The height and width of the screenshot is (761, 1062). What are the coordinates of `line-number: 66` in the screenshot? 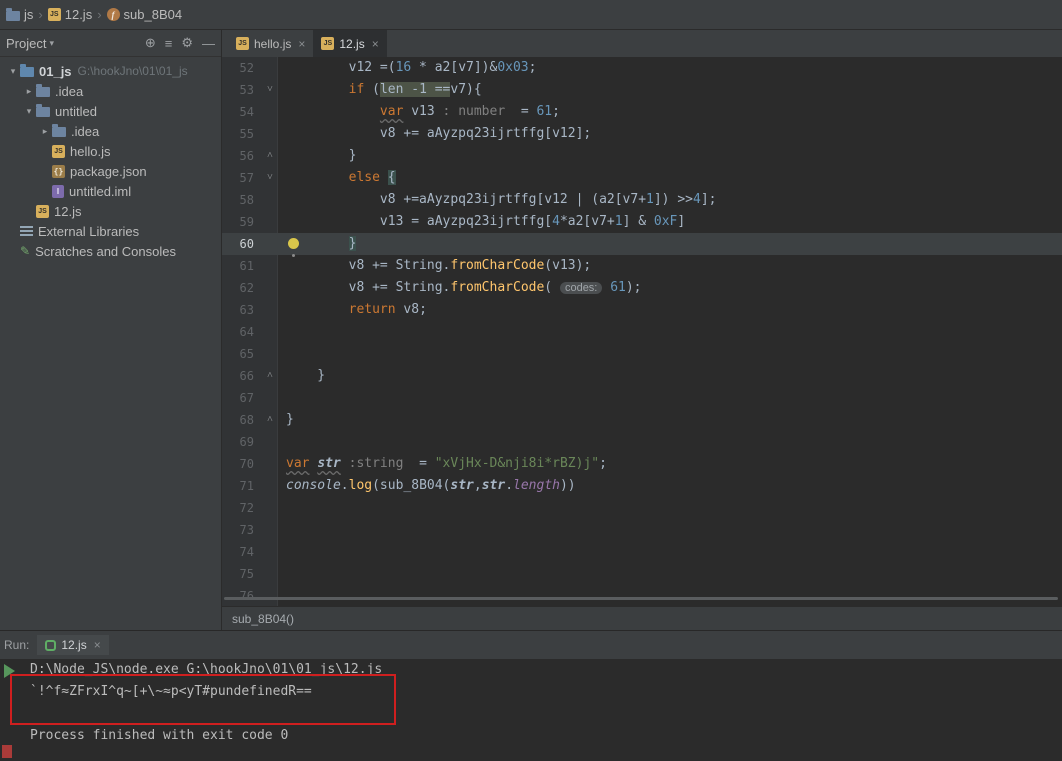 It's located at (246, 376).